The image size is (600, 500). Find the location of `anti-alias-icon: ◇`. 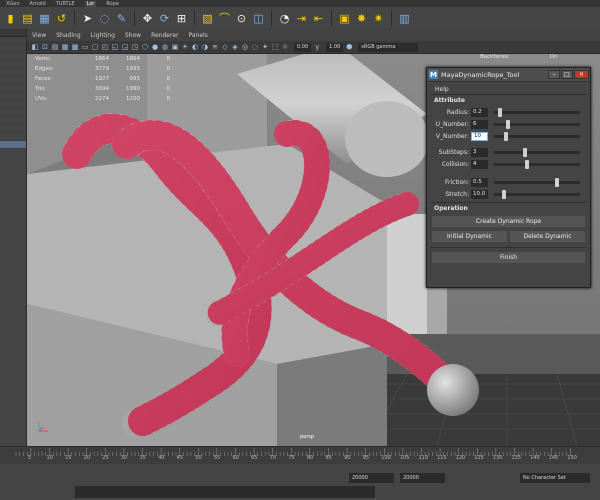

anti-alias-icon: ◇ is located at coordinates (225, 47).